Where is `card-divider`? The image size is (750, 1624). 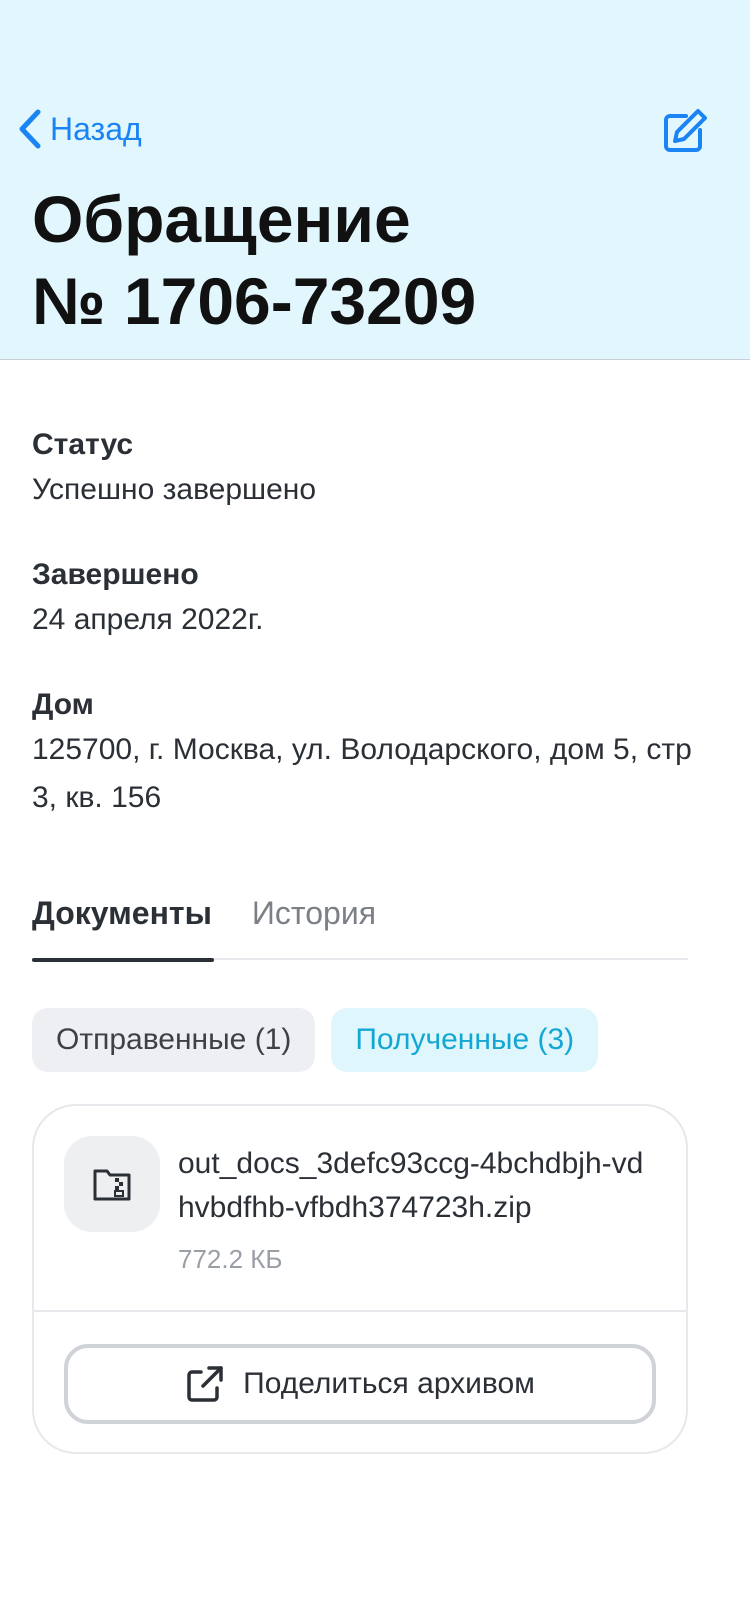
card-divider is located at coordinates (360, 1311).